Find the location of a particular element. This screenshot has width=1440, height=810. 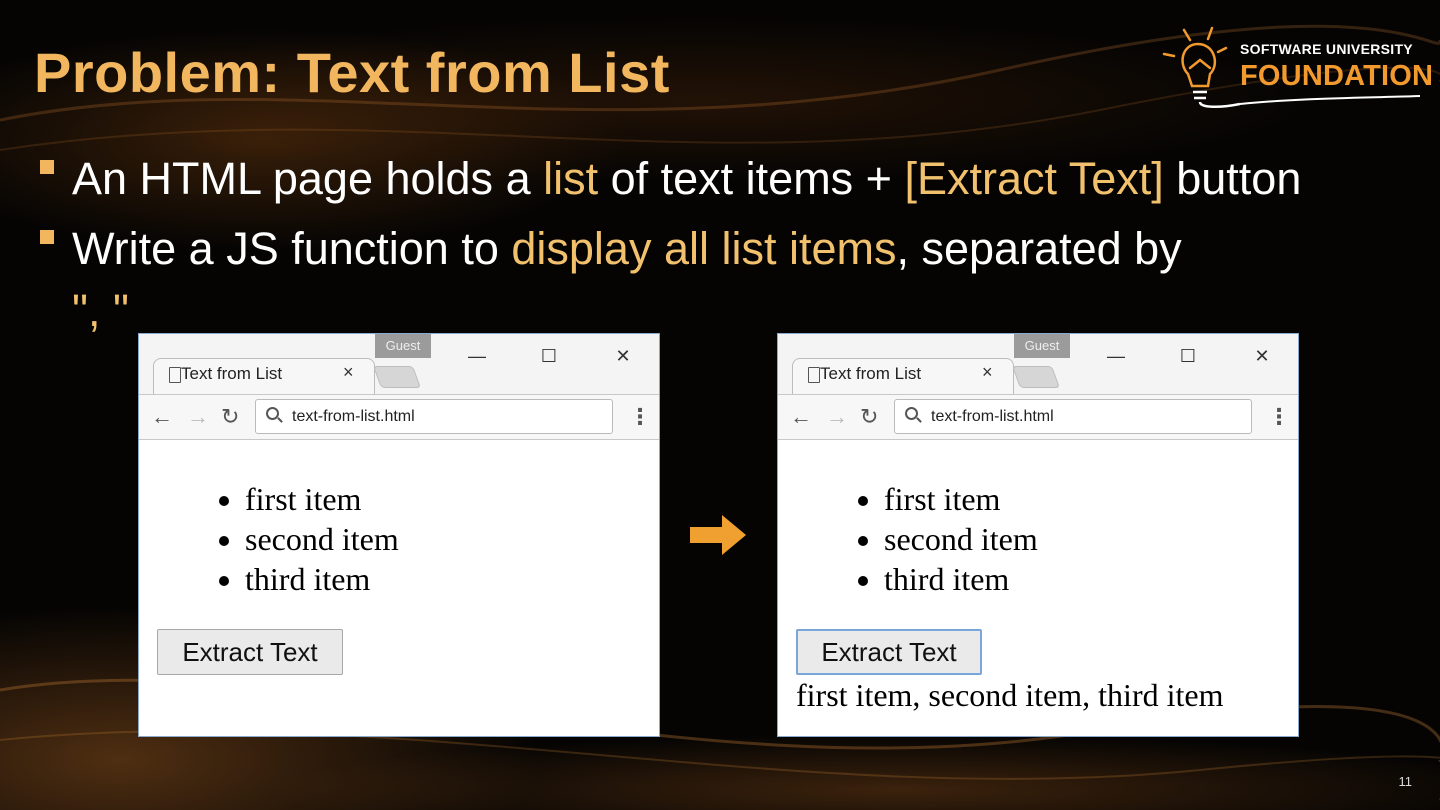

right-arrow-icon is located at coordinates (718, 535).